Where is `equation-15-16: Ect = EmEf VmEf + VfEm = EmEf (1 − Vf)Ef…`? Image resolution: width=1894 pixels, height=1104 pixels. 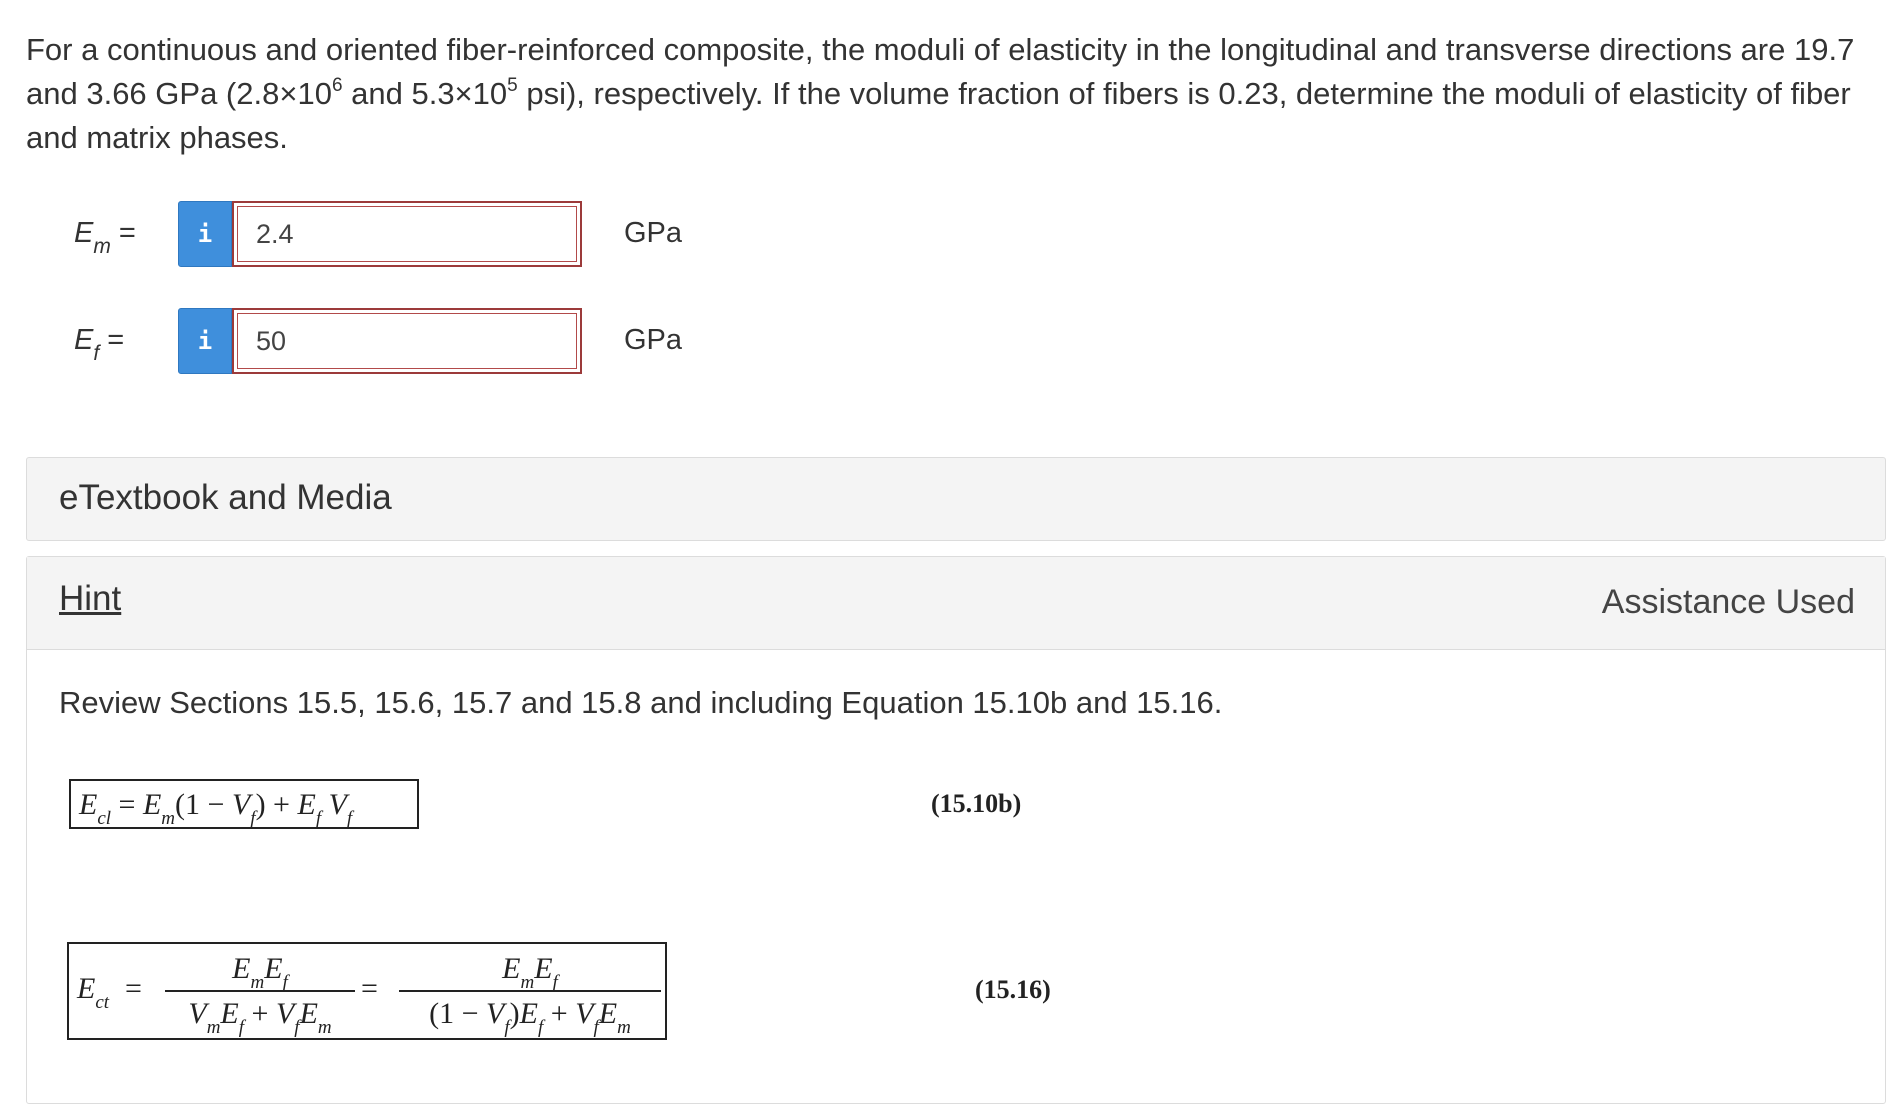 equation-15-16: Ect = EmEf VmEf + VfEm = EmEf (1 − Vf)Ef… is located at coordinates (367, 991).